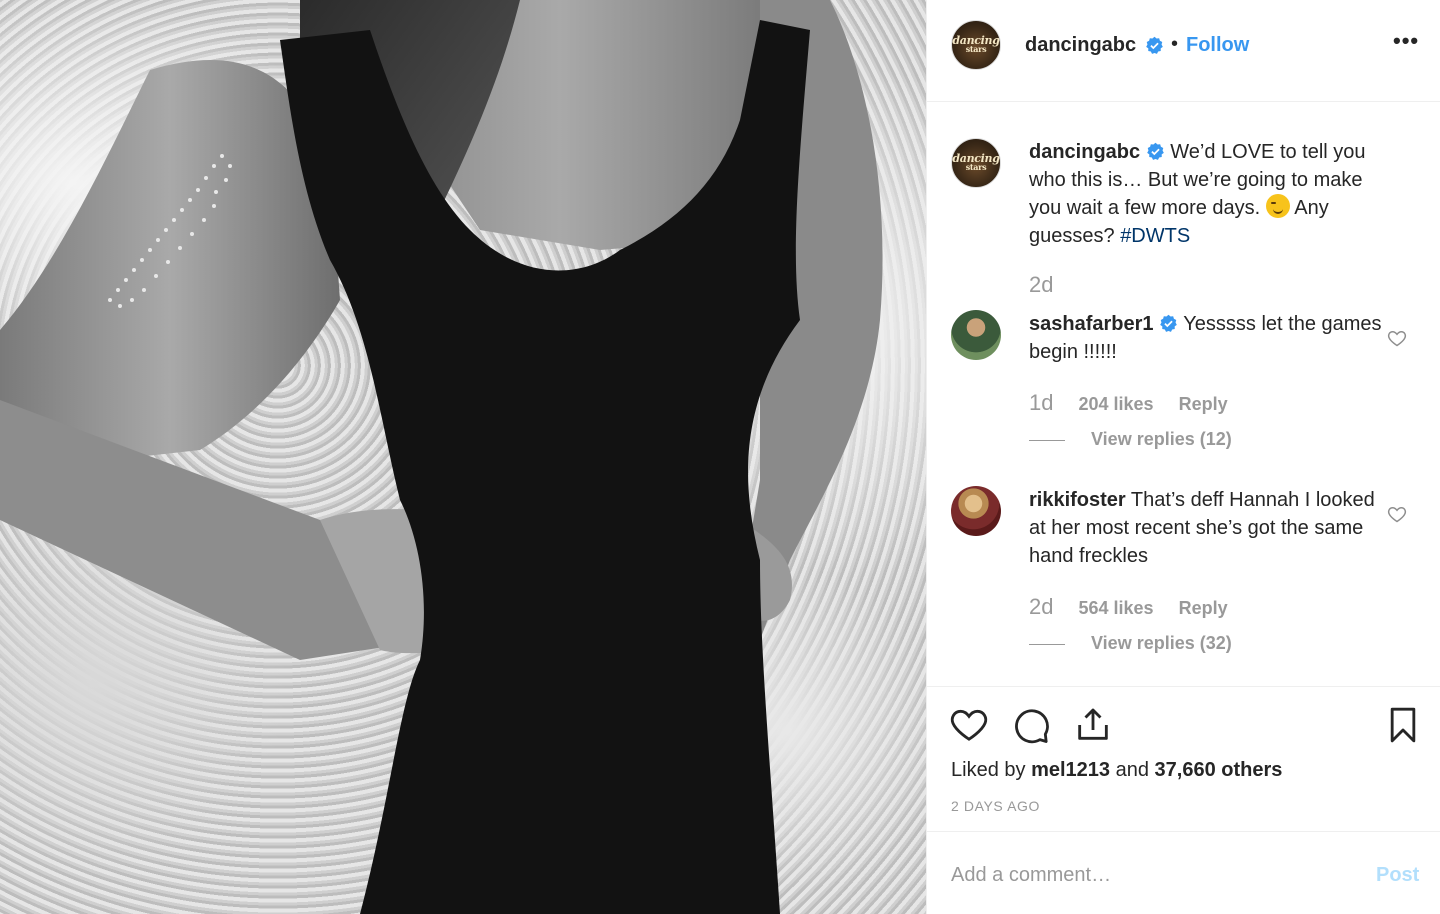  What do you see at coordinates (1132, 770) in the screenshot?
I see `liked-by-and: and` at bounding box center [1132, 770].